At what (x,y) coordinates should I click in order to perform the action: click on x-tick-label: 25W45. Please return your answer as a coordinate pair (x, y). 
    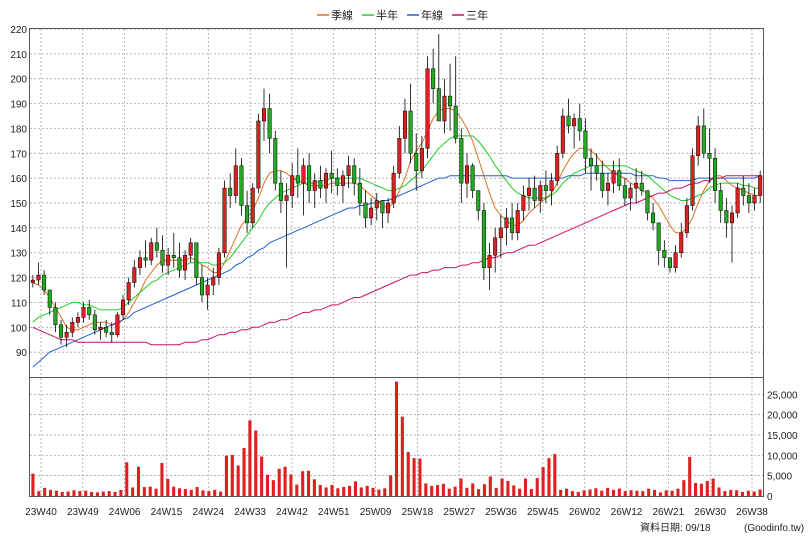
    Looking at the image, I should click on (543, 512).